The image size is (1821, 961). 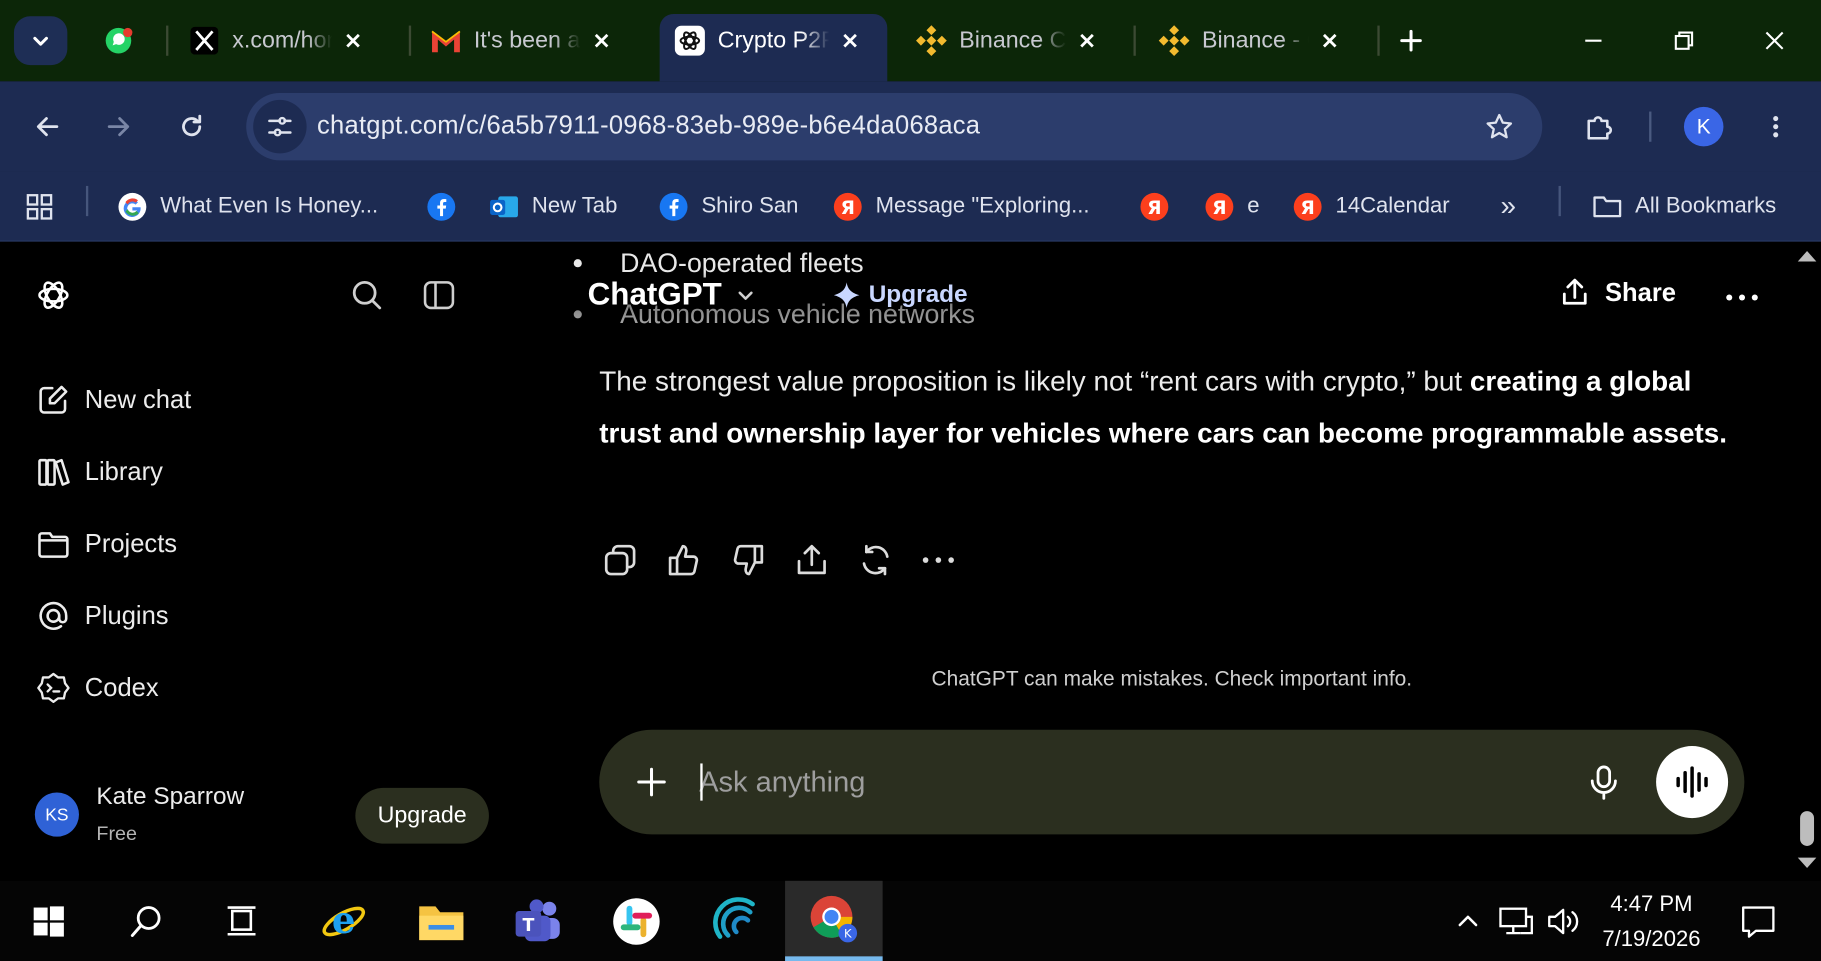 I want to click on clock-time: 4:47 PM, so click(x=1651, y=905).